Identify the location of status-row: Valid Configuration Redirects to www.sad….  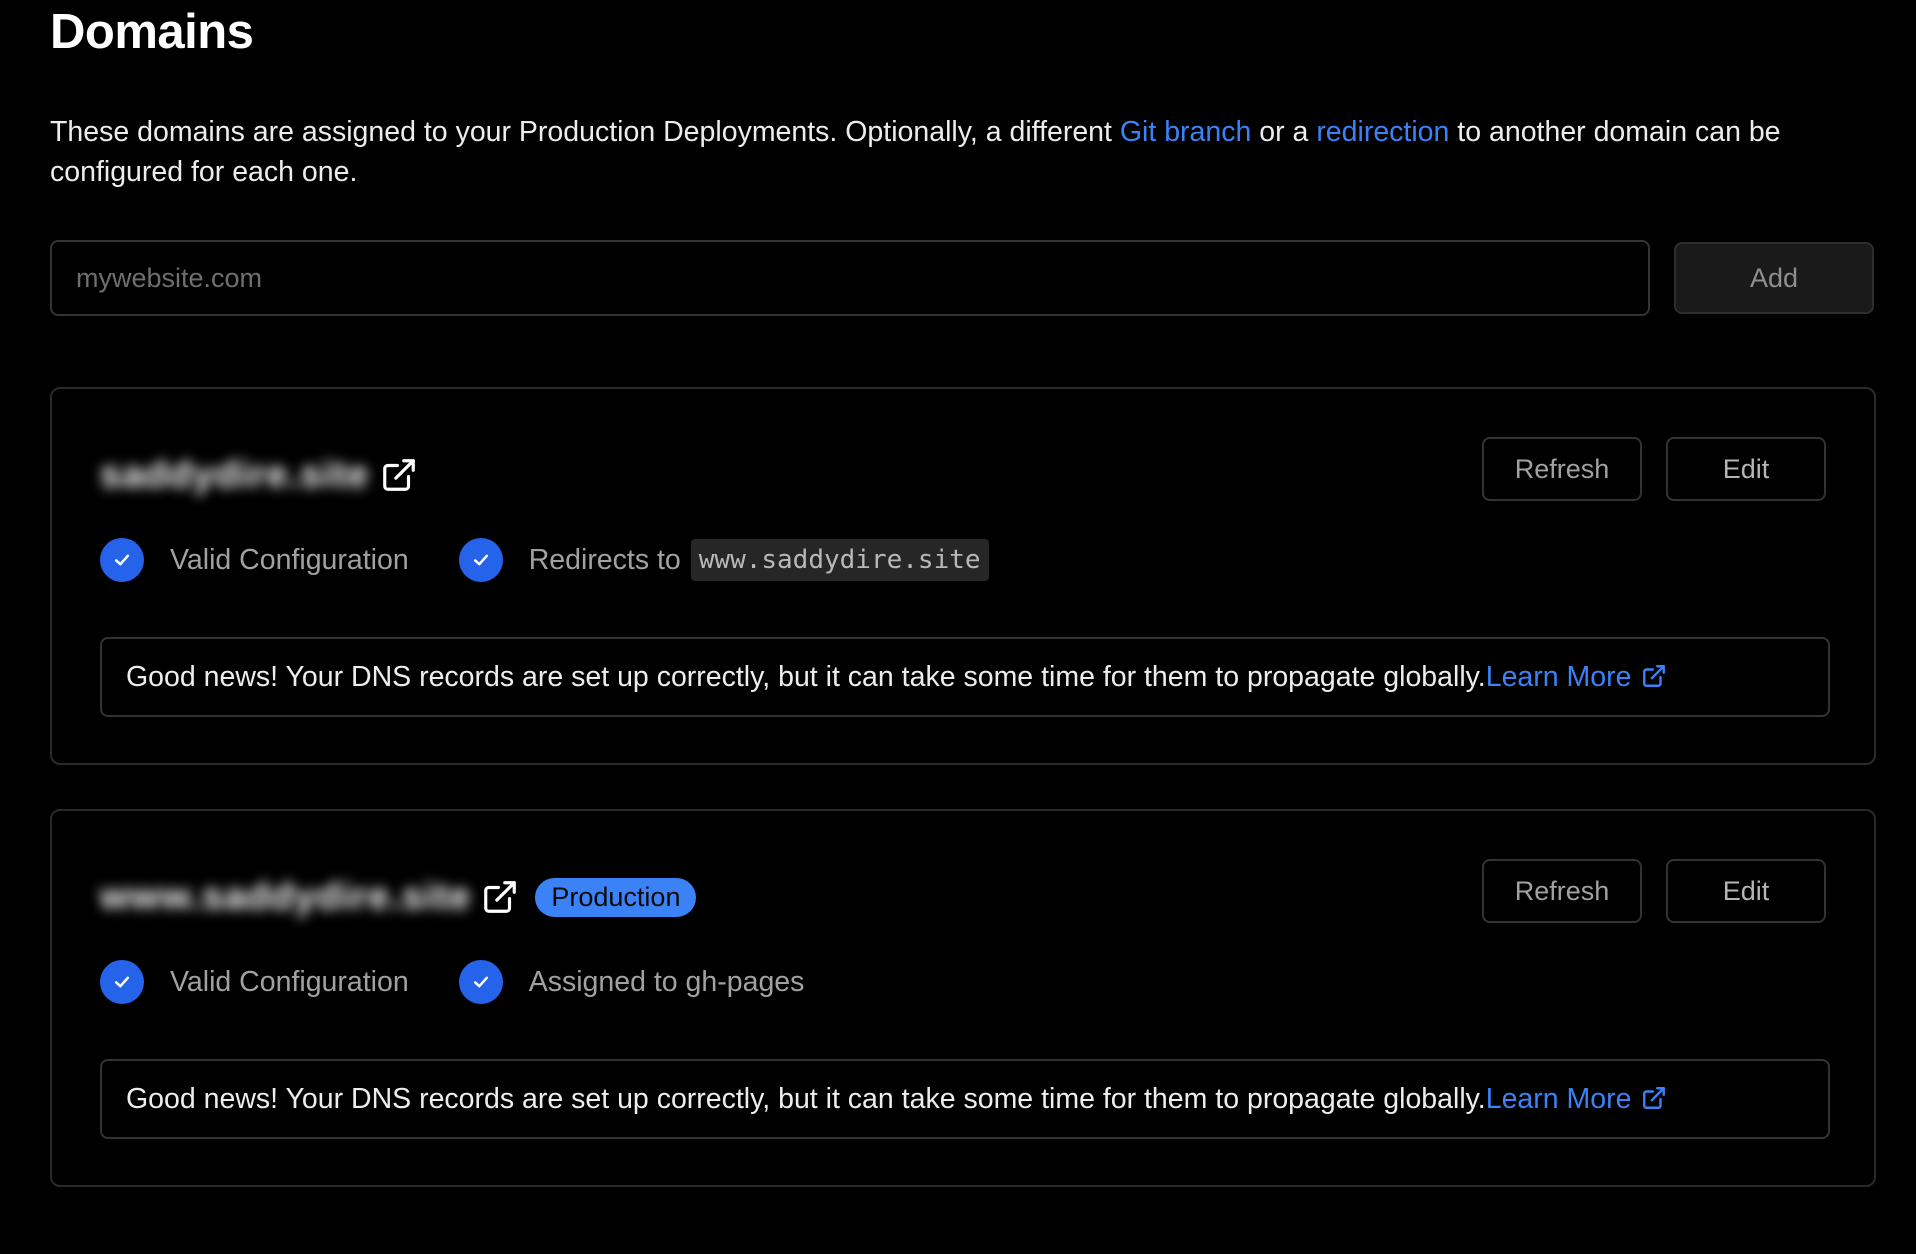
(569, 560).